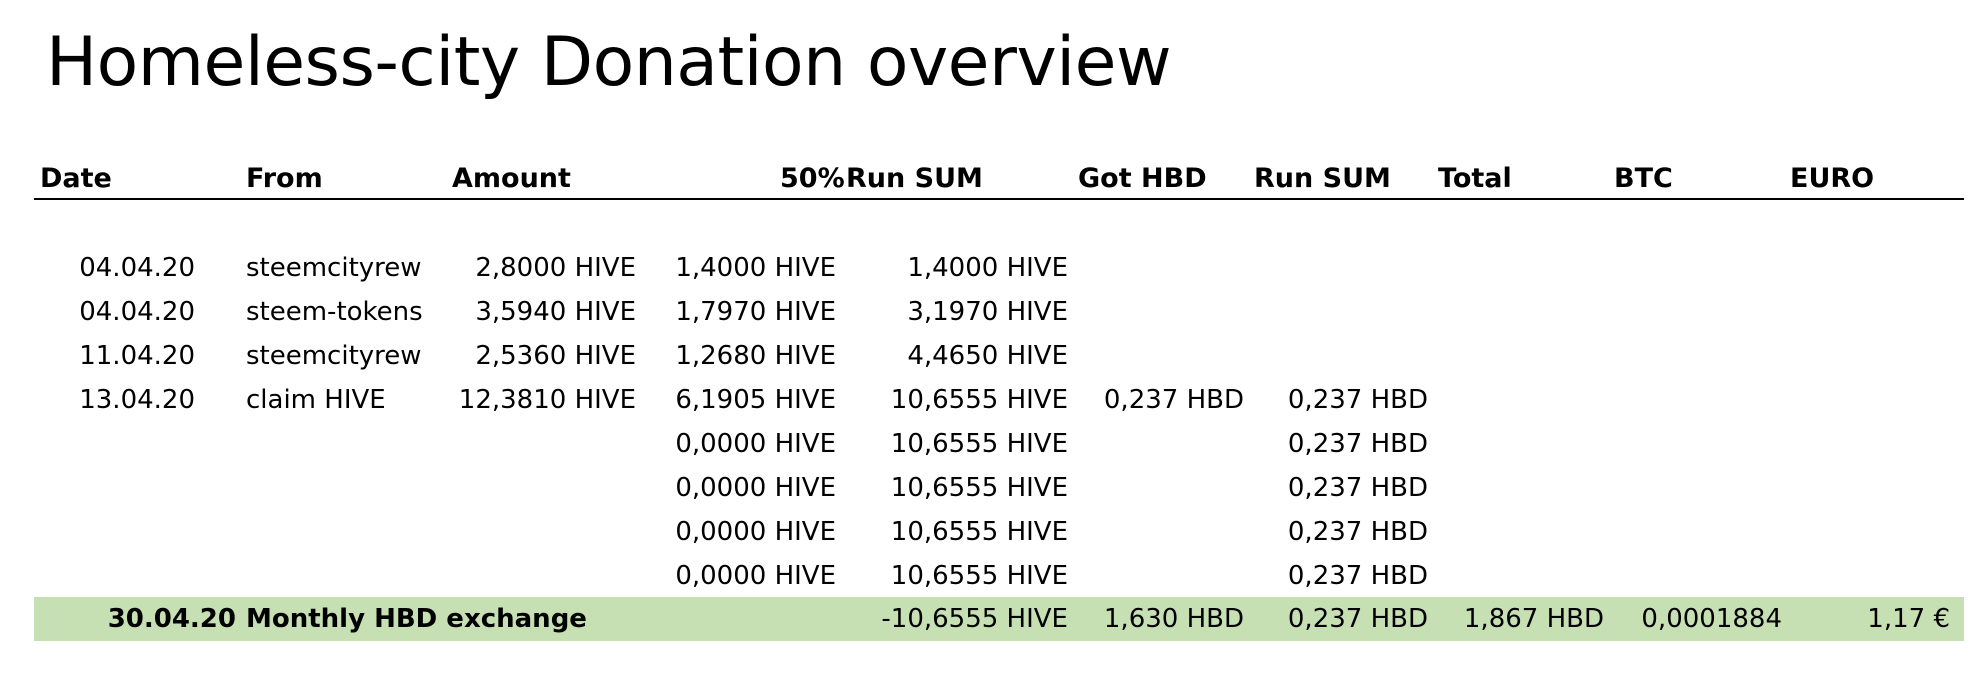  What do you see at coordinates (416, 619) in the screenshot?
I see `summary-from: Monthly HBD exchange` at bounding box center [416, 619].